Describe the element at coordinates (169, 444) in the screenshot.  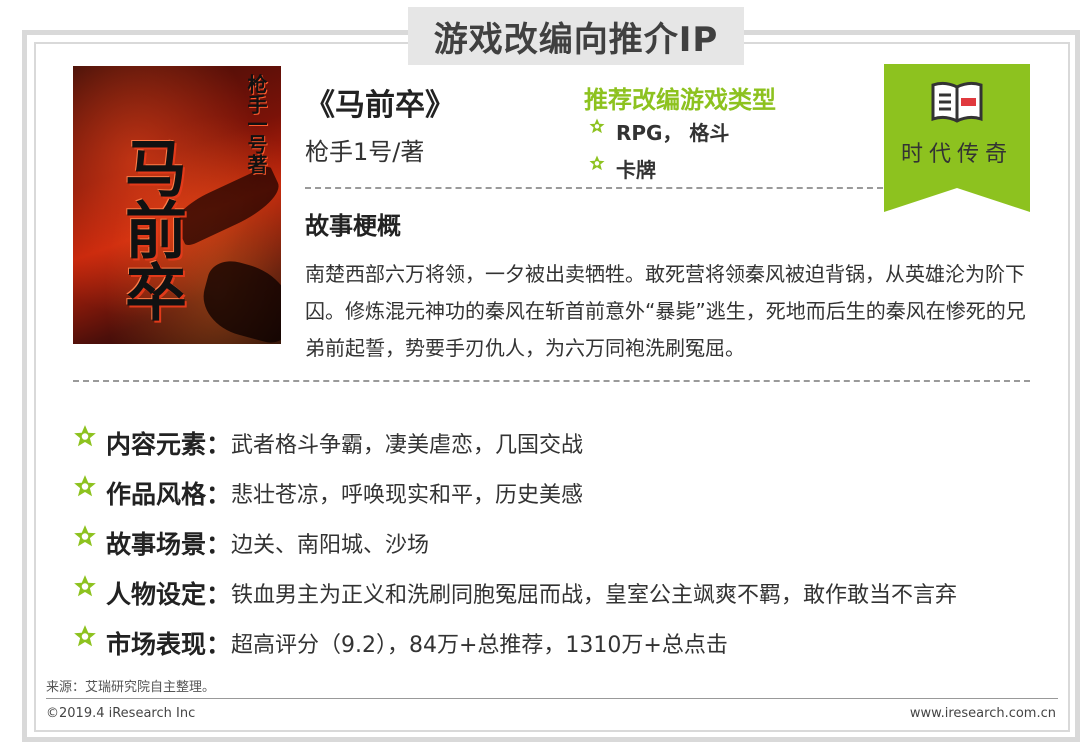
I see `attribute-label: 内容元素：` at that location.